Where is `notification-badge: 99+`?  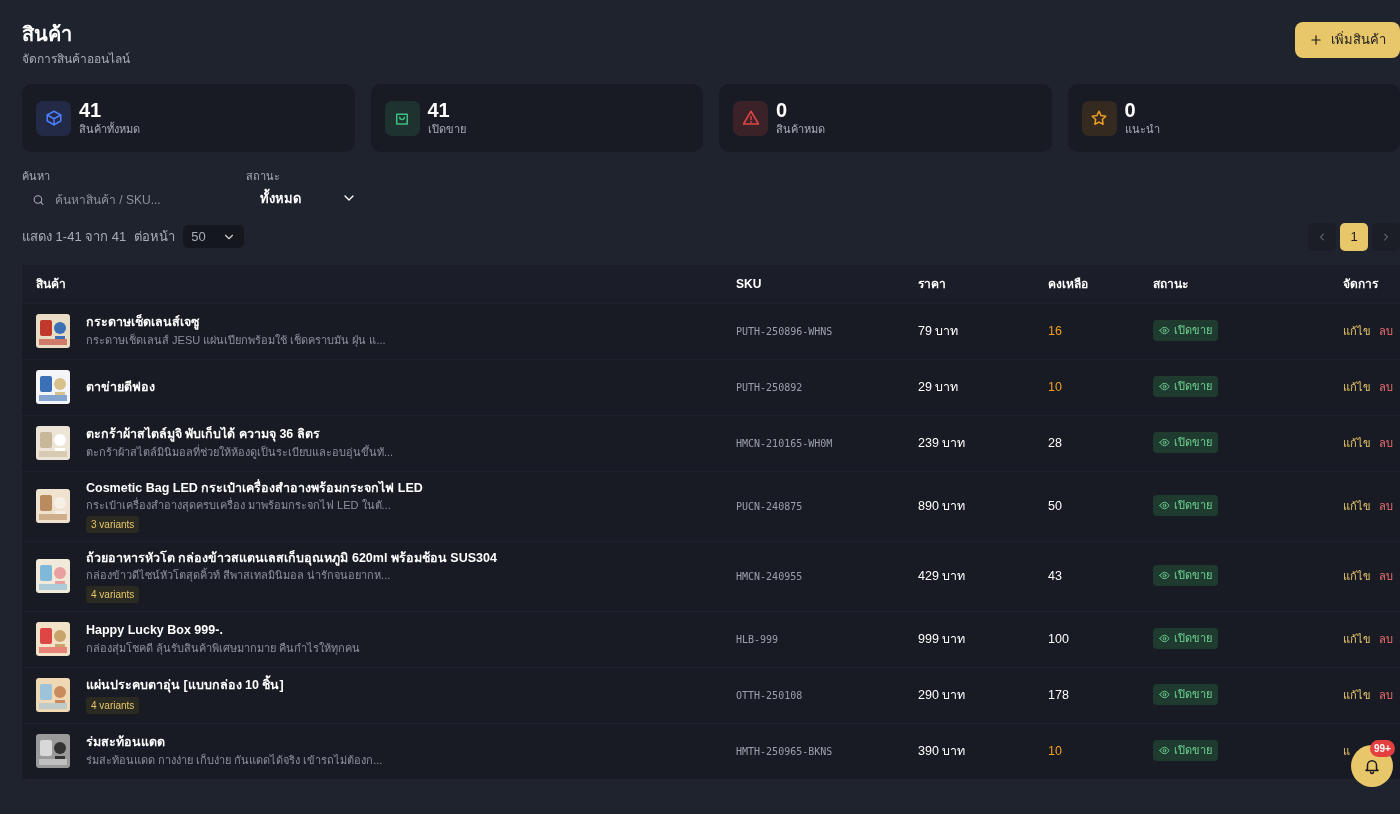
notification-badge: 99+ is located at coordinates (1382, 748).